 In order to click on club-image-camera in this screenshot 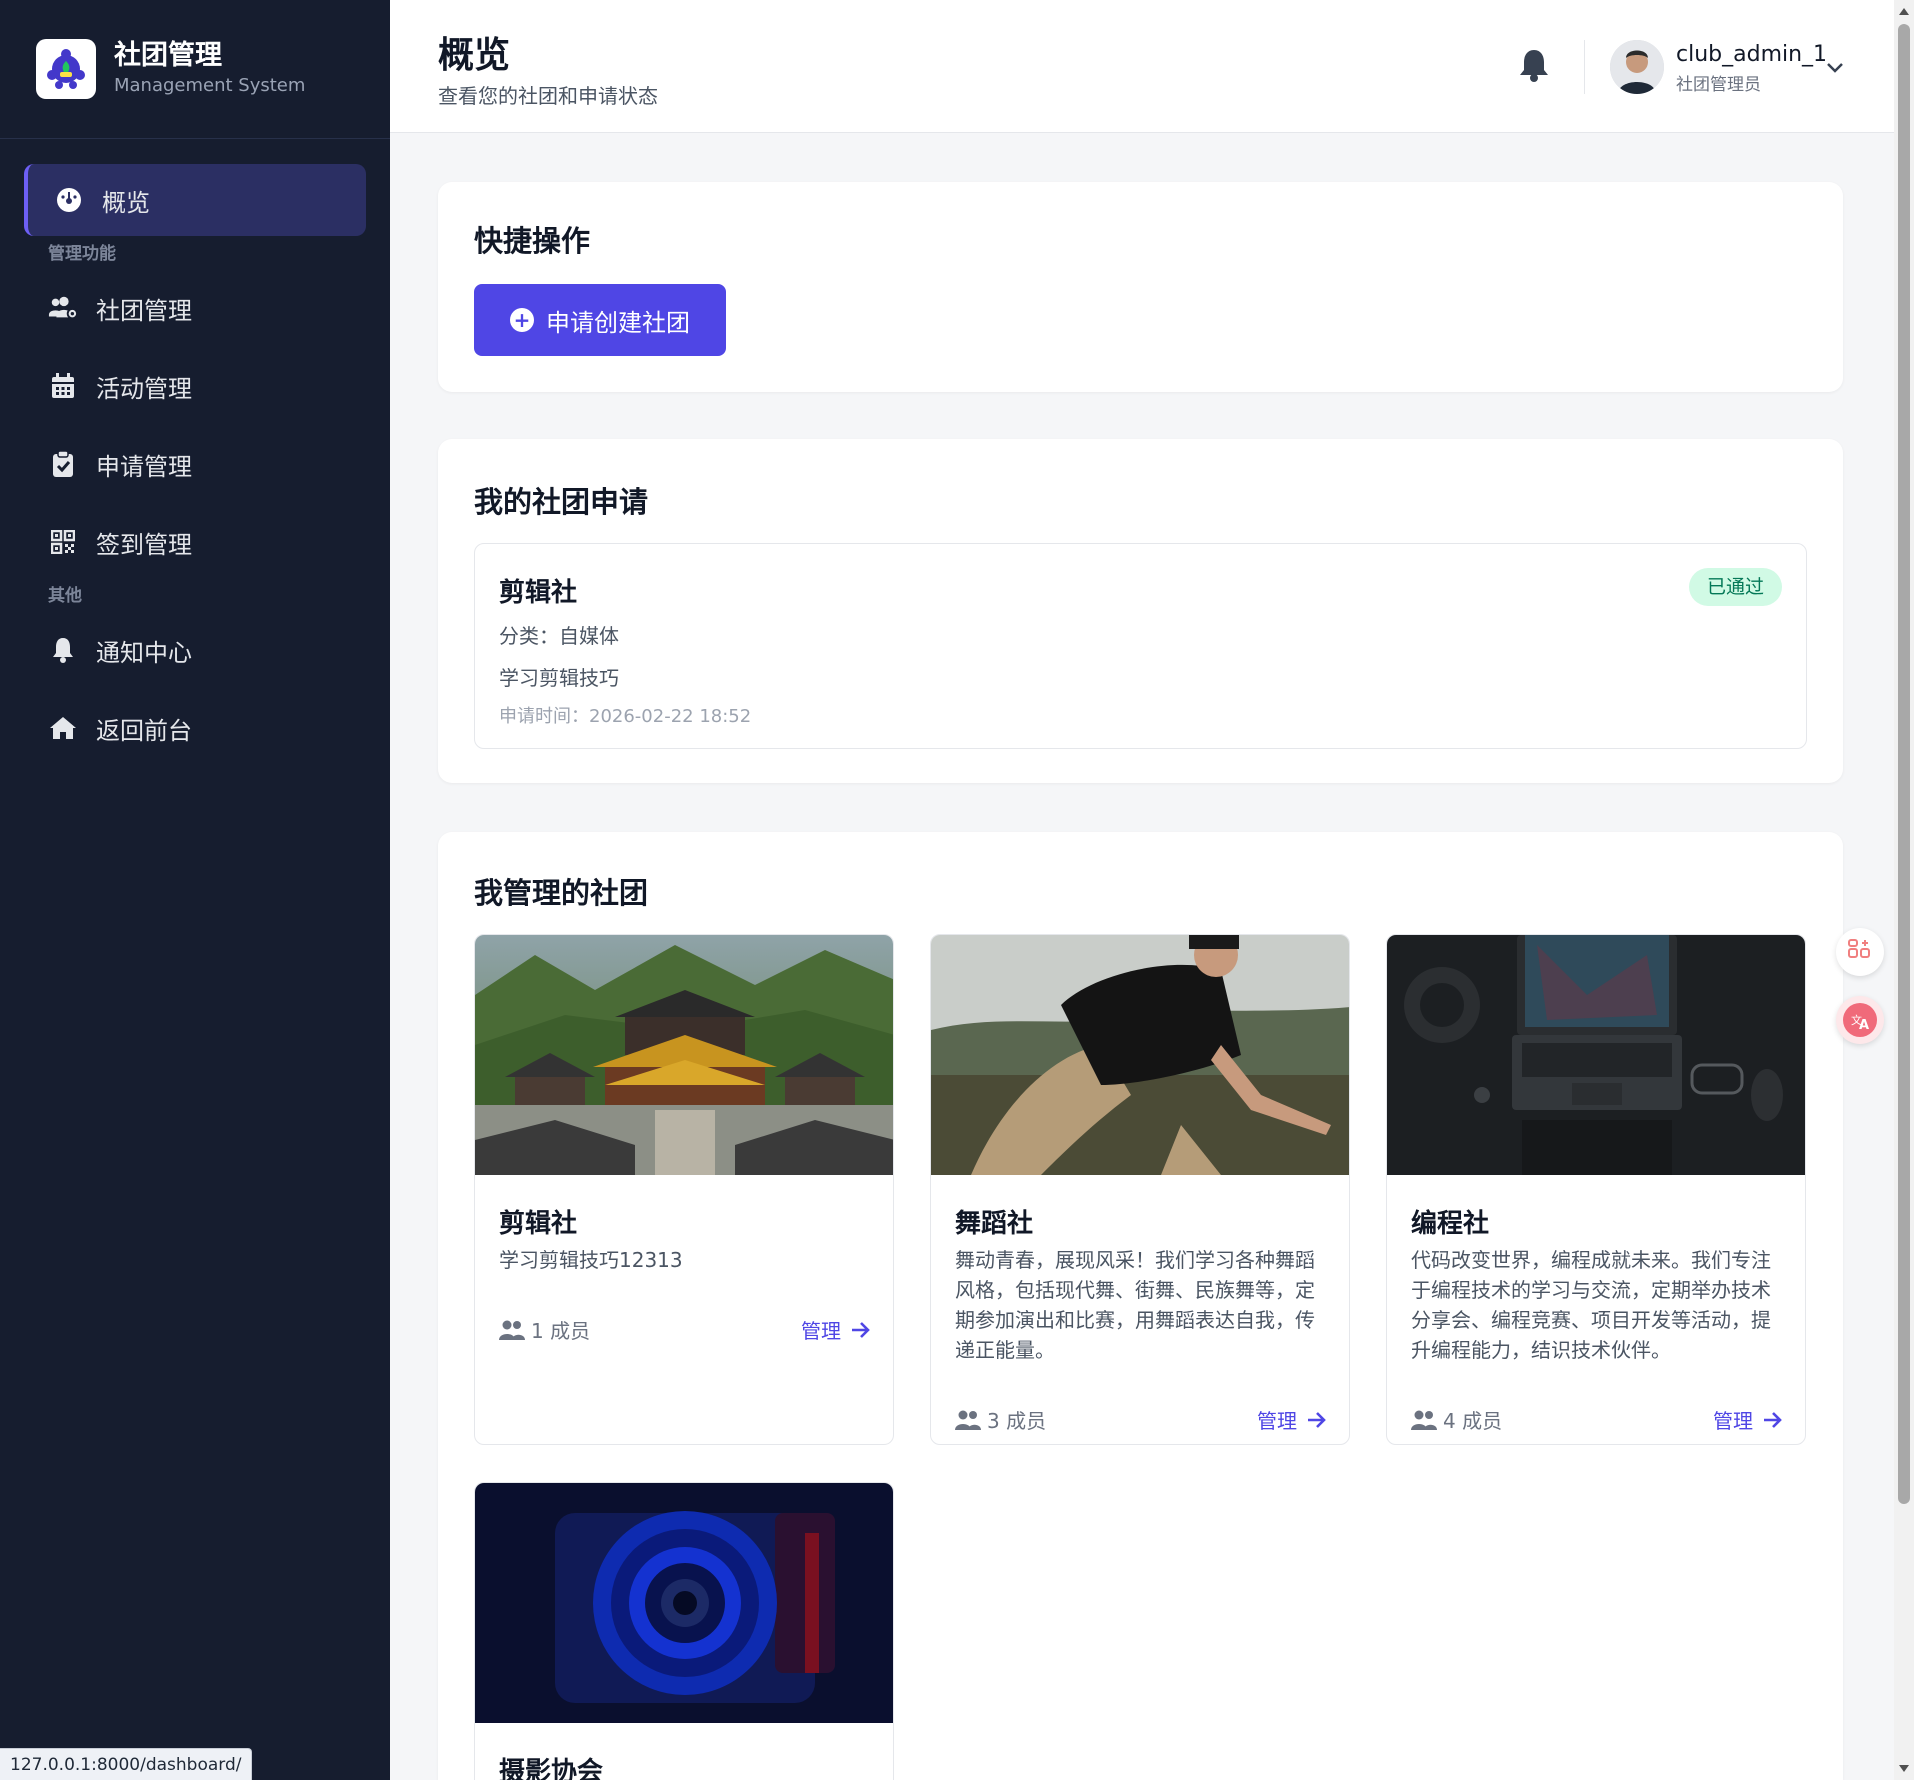, I will do `click(684, 1603)`.